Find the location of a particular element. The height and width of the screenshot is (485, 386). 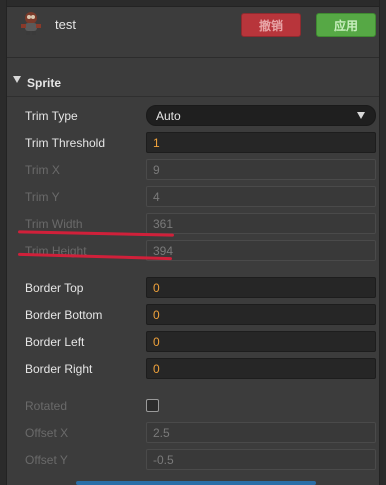

inspector-header: test 撤销 应用 is located at coordinates (193, 28).